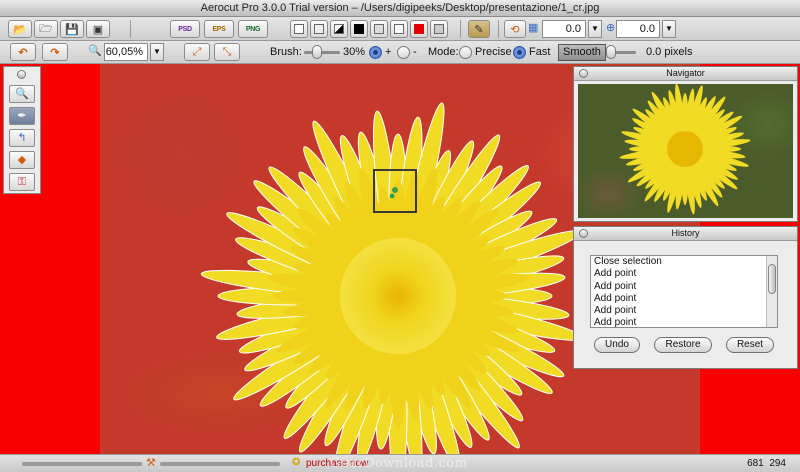 This screenshot has height=472, width=800. What do you see at coordinates (286, 52) in the screenshot?
I see `brush-label: Brush:` at bounding box center [286, 52].